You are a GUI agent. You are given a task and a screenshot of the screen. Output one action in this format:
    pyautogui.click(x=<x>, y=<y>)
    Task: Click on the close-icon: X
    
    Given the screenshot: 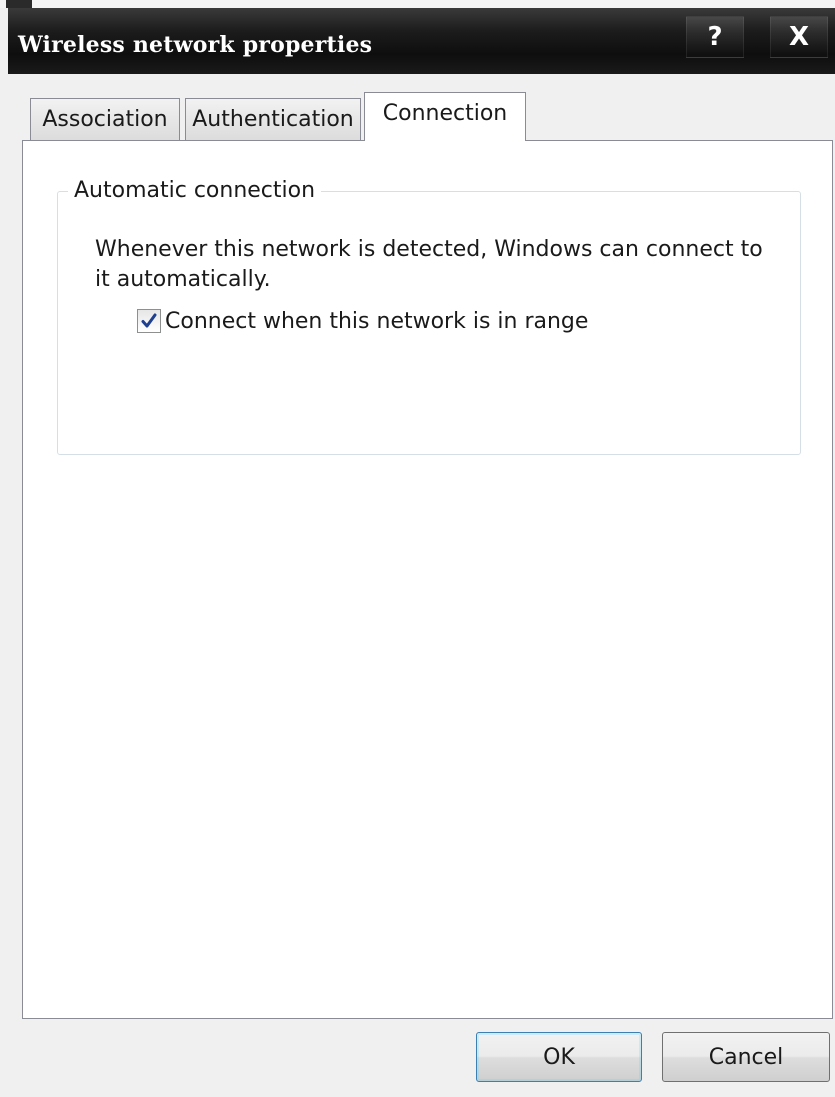 What is the action you would take?
    pyautogui.click(x=799, y=37)
    